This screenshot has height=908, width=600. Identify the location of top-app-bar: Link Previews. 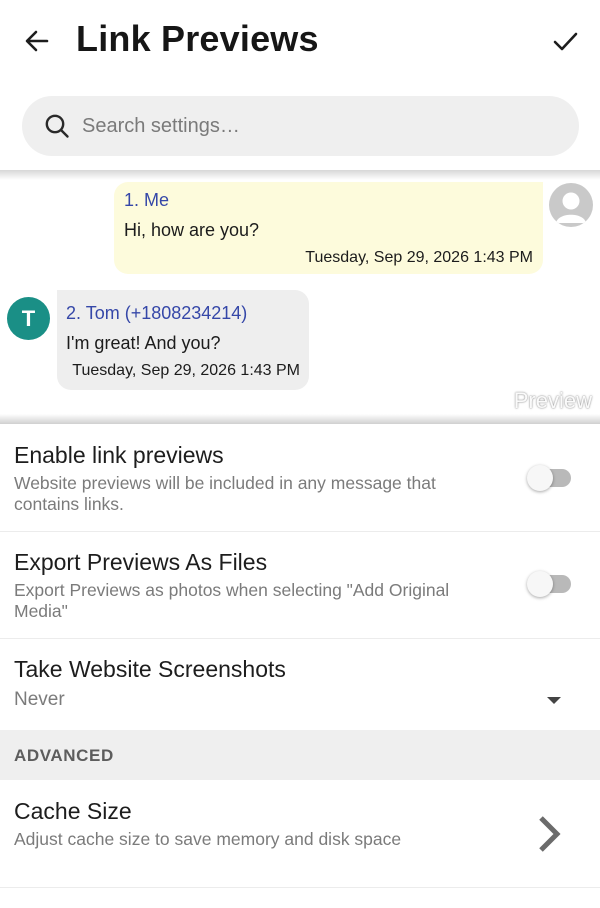
(300, 41).